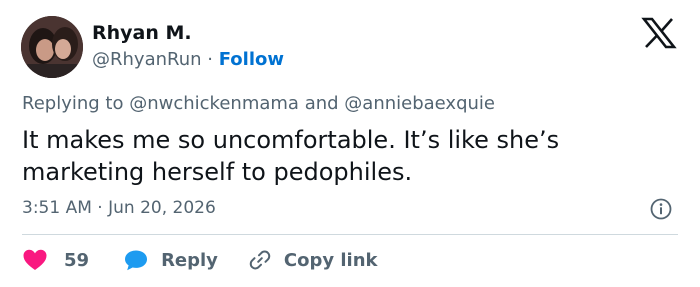 Image resolution: width=700 pixels, height=287 pixels. What do you see at coordinates (162, 208) in the screenshot?
I see `tweet-date: Jun 20, 2026` at bounding box center [162, 208].